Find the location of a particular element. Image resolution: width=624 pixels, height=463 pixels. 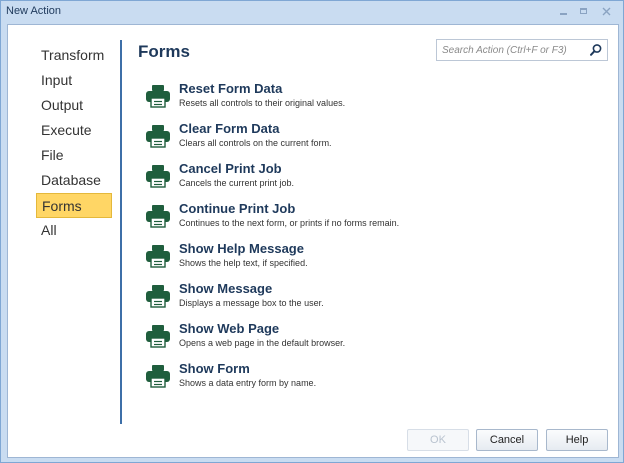

ok-button: OK is located at coordinates (438, 440).